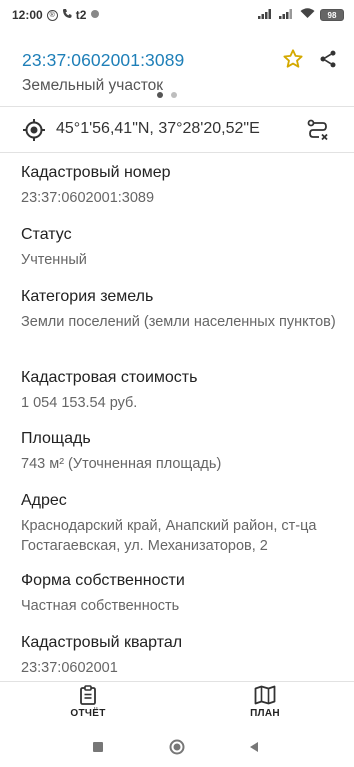 This screenshot has height=767, width=354. I want to click on favorite-button, so click(293, 59).